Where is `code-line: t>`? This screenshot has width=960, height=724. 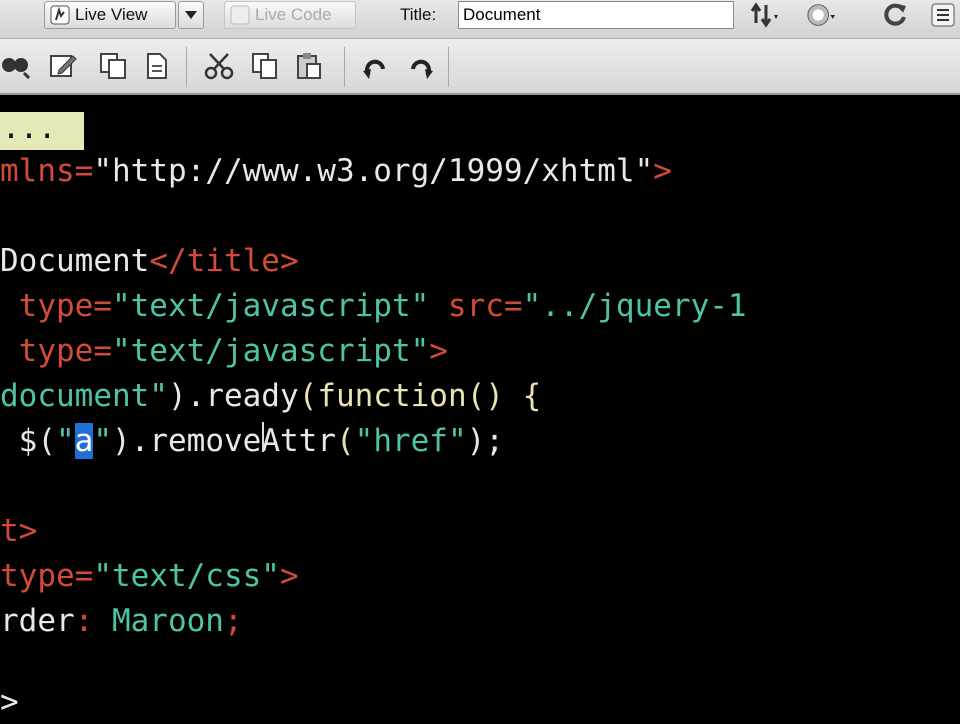 code-line: t> is located at coordinates (18, 531).